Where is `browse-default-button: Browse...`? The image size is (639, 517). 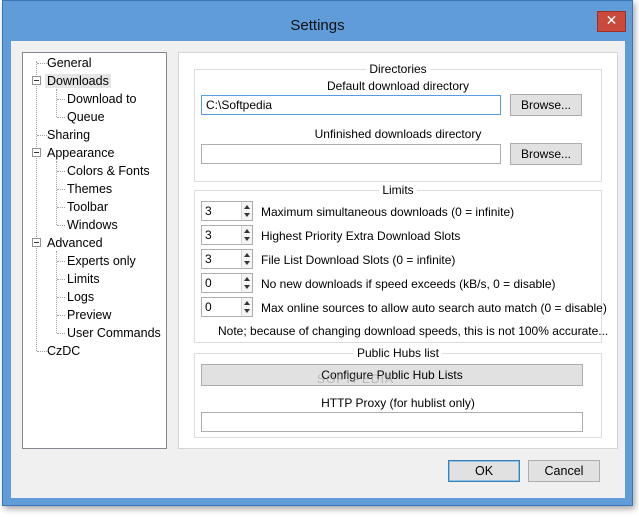 browse-default-button: Browse... is located at coordinates (546, 105).